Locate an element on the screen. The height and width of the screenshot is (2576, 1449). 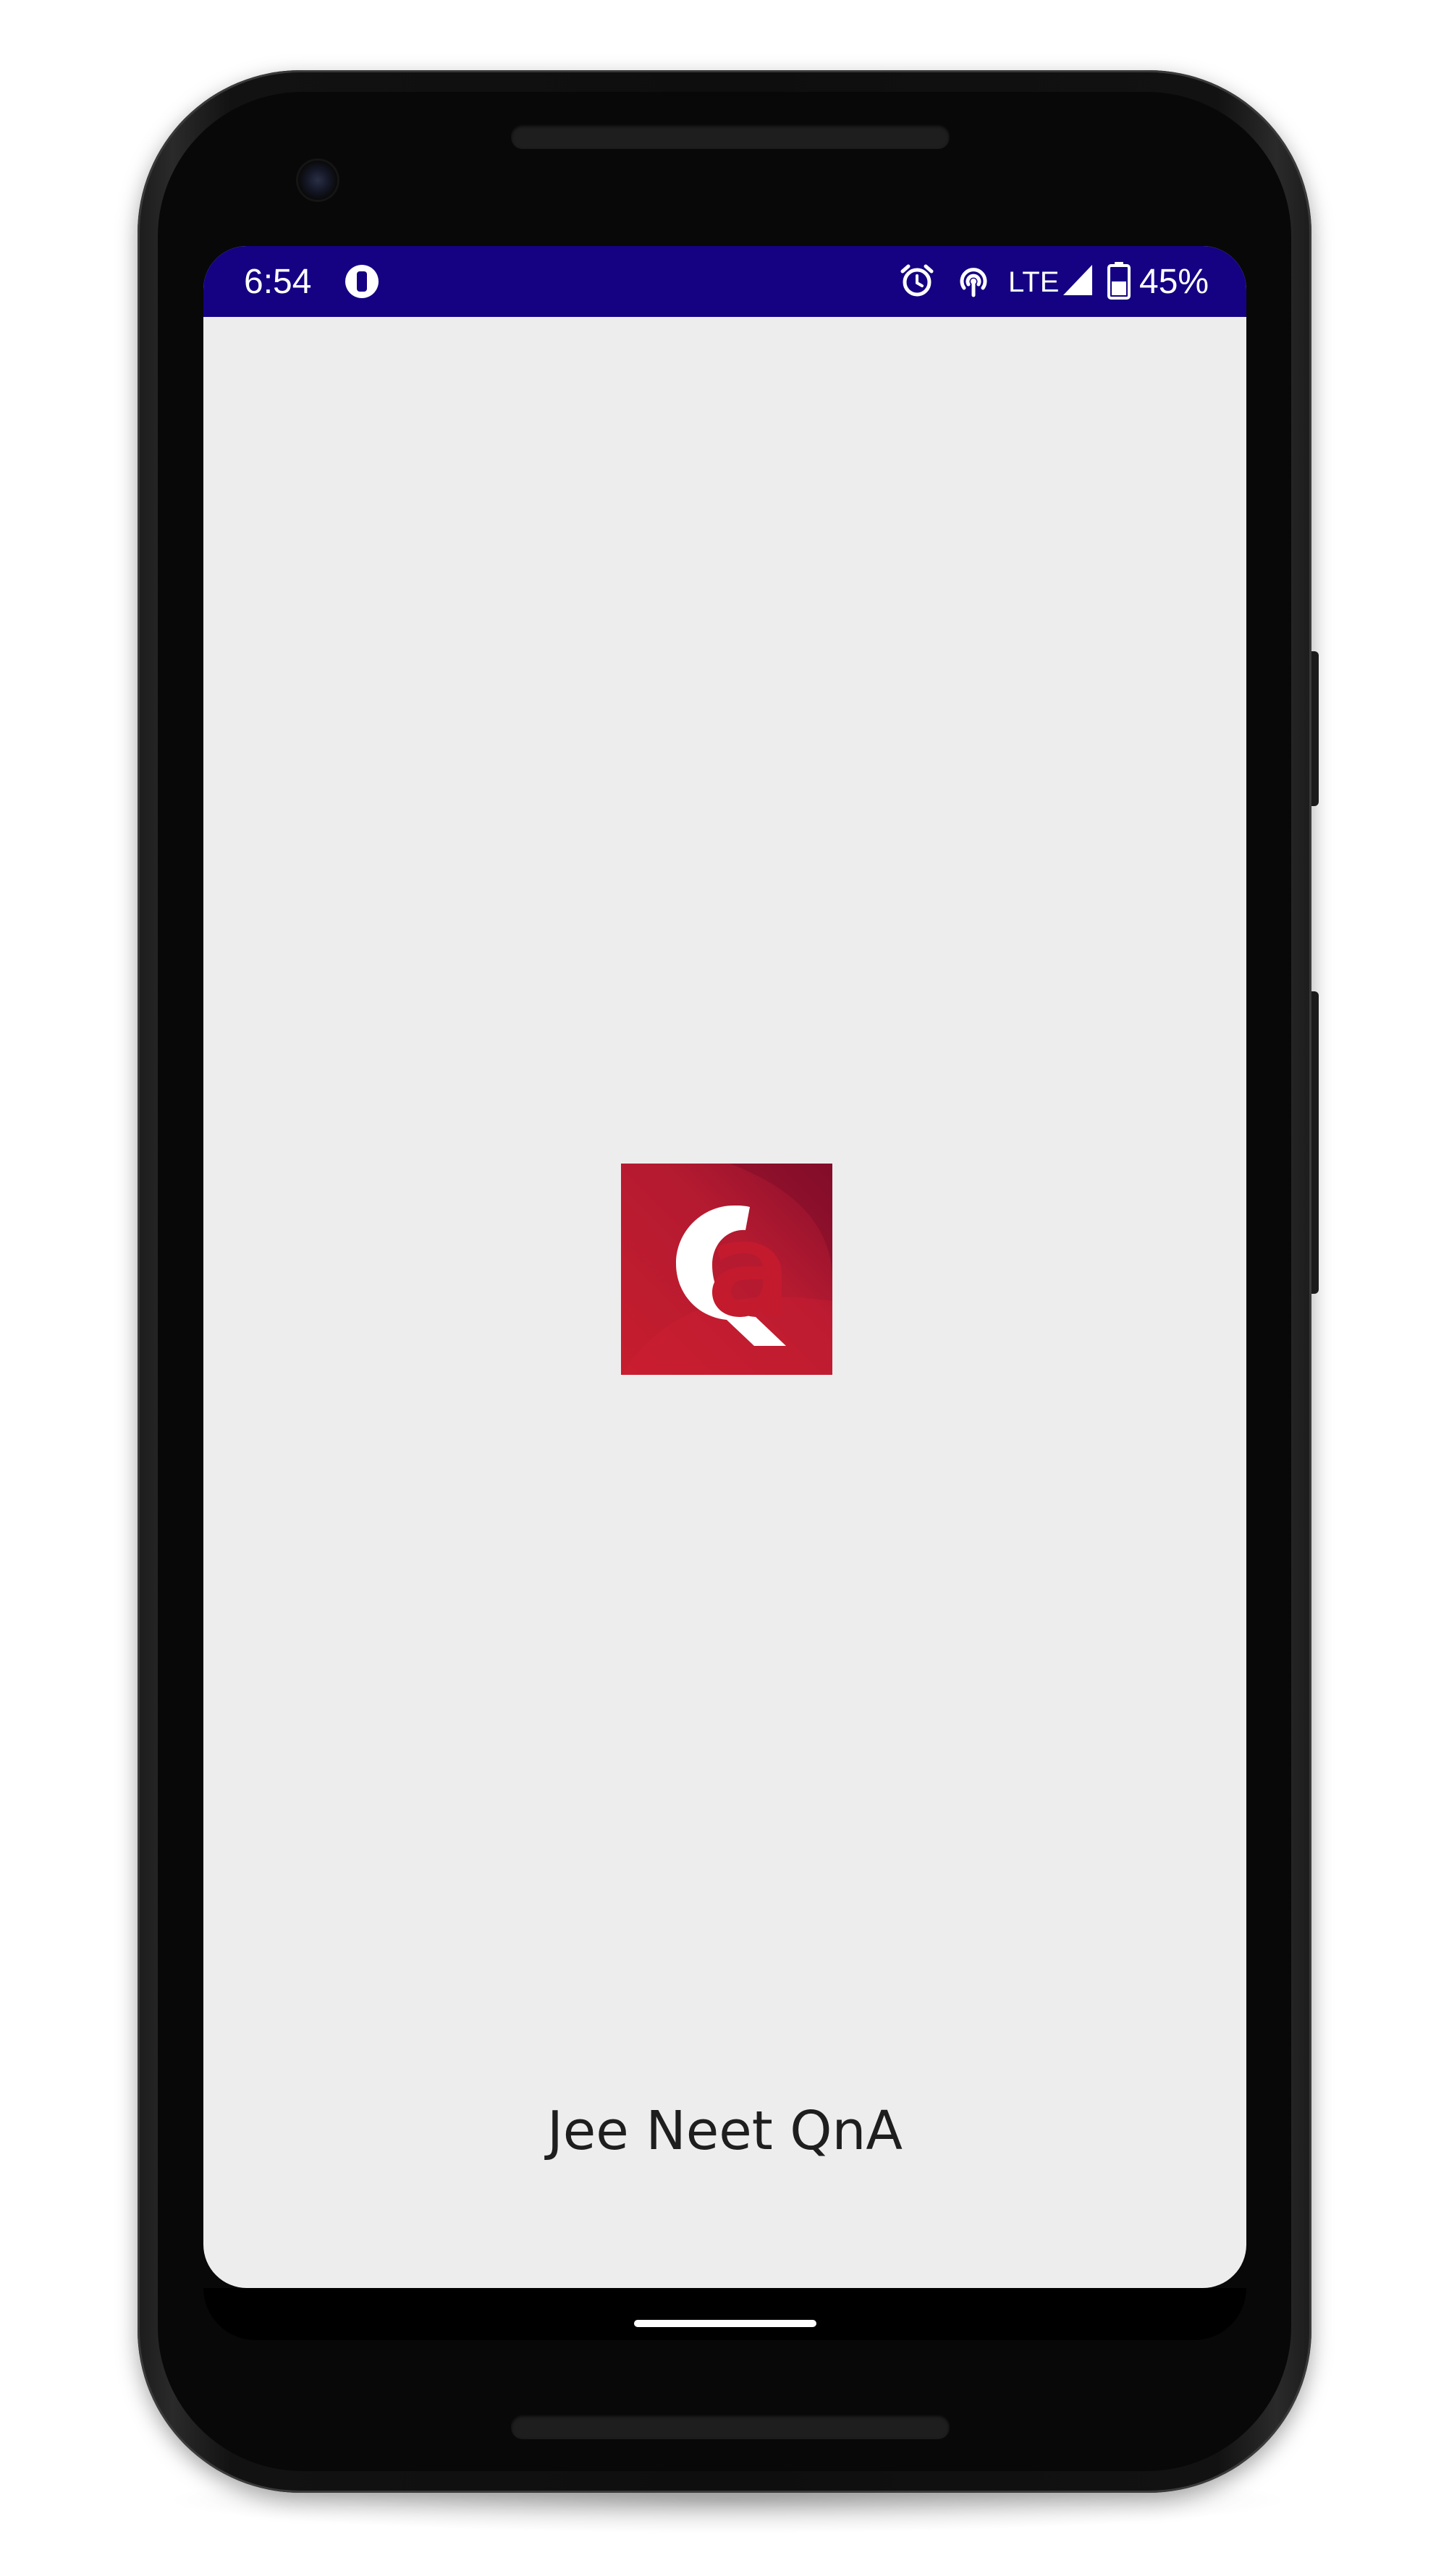
app-notification-icon is located at coordinates (362, 281).